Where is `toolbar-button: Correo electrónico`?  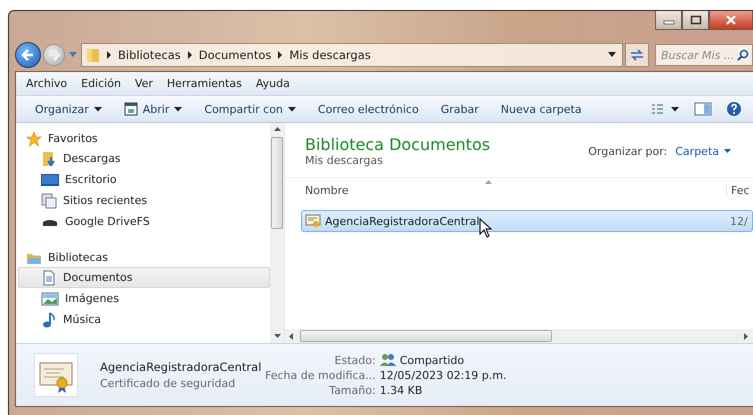
toolbar-button: Correo electrónico is located at coordinates (368, 109).